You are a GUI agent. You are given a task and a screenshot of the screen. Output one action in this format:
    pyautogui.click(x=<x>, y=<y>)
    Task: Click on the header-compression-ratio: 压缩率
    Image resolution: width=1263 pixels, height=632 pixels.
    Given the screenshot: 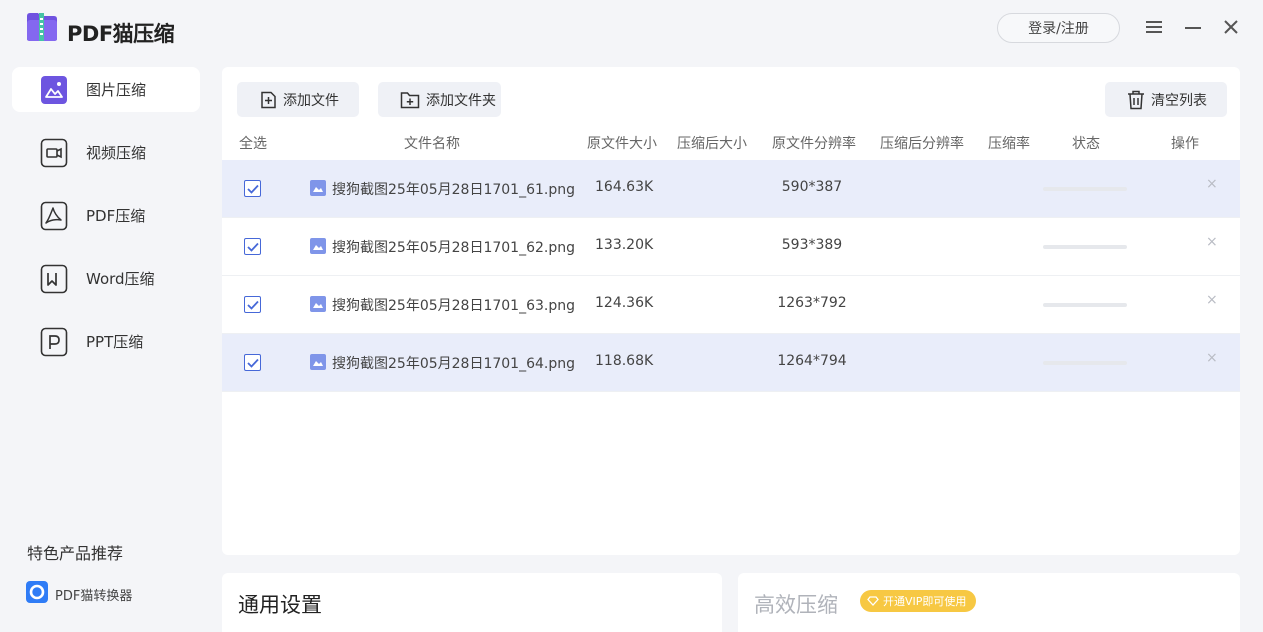 What is the action you would take?
    pyautogui.click(x=1009, y=144)
    